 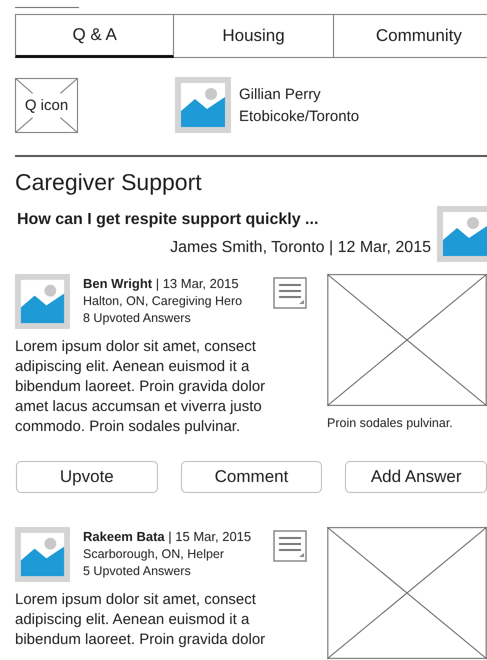 I want to click on image-caption: Proin sodales pulvinar., so click(x=390, y=423).